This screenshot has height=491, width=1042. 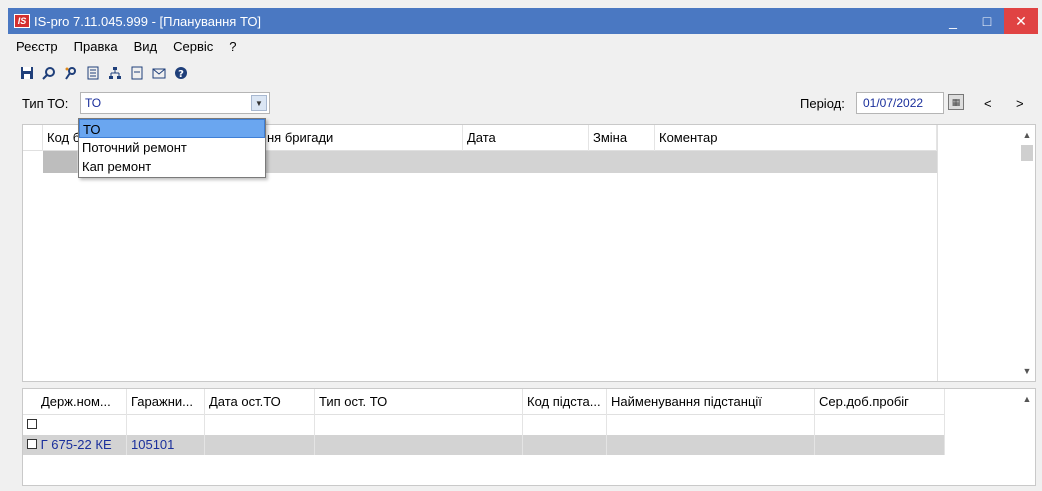 I want to click on column-header-last-to-date: Дата ост.ТО, so click(x=260, y=402).